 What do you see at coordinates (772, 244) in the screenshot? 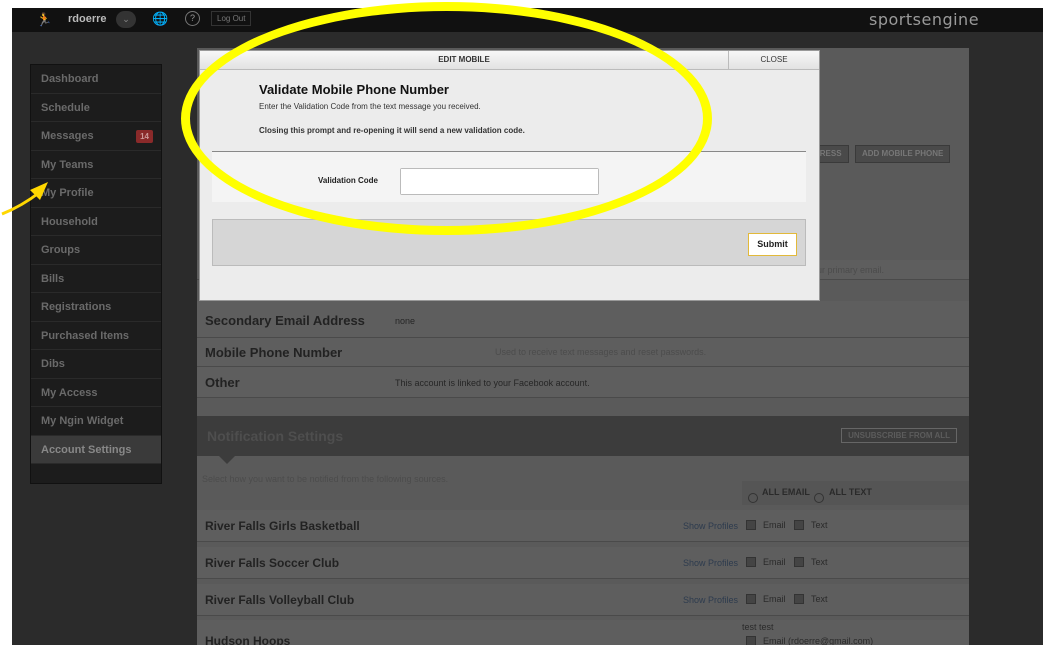
I see `submit-button: Submit` at bounding box center [772, 244].